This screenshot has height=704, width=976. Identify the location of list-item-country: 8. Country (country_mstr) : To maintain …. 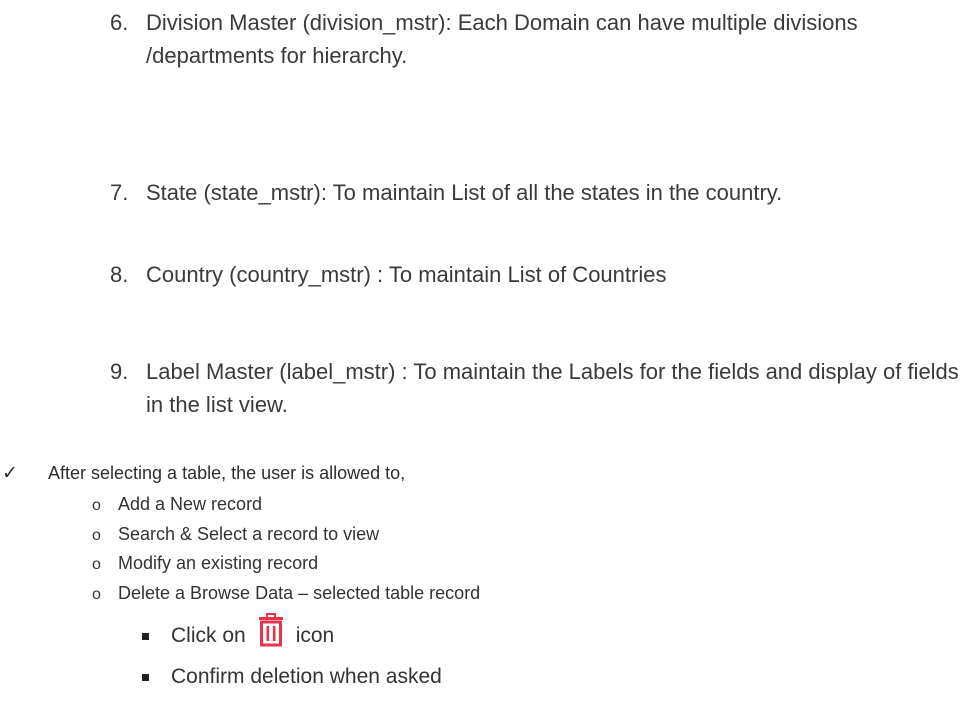
(540, 274).